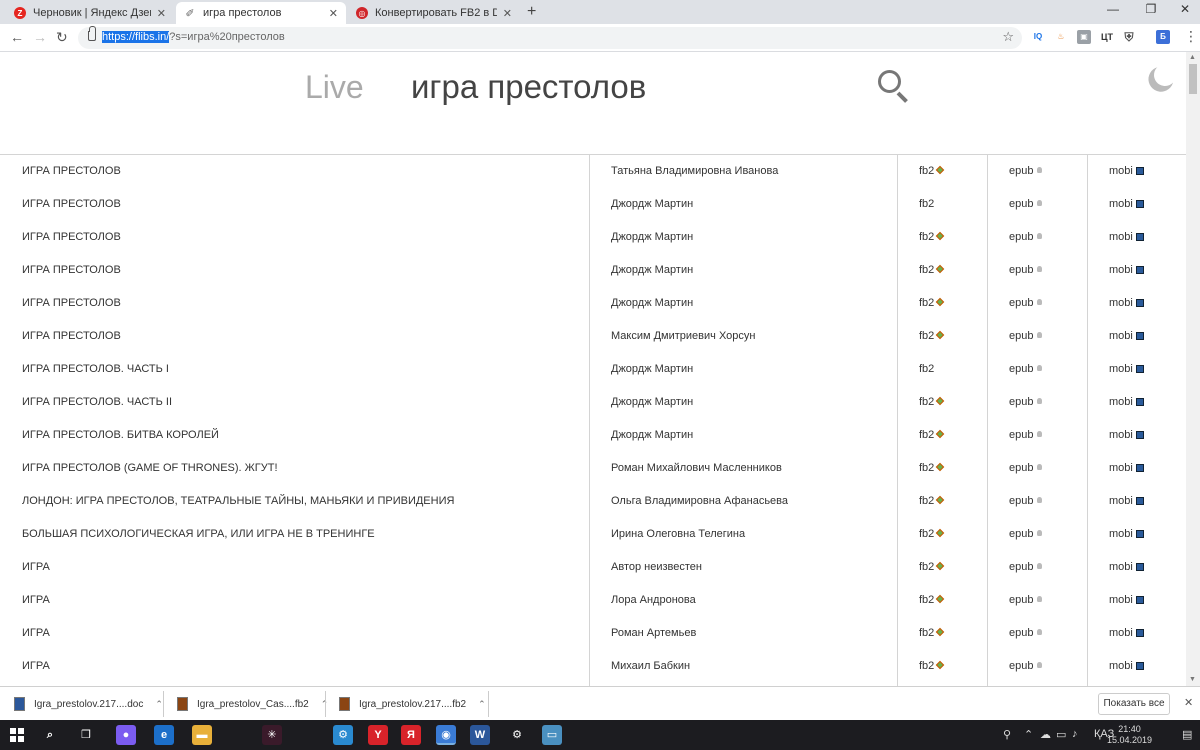 The height and width of the screenshot is (750, 1200). I want to click on translate-extension-icon: ЦТ, so click(1107, 37).